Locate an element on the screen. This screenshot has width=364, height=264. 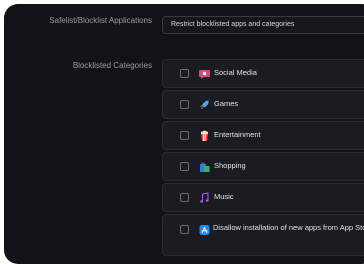
shopping-checkbox is located at coordinates (184, 166).